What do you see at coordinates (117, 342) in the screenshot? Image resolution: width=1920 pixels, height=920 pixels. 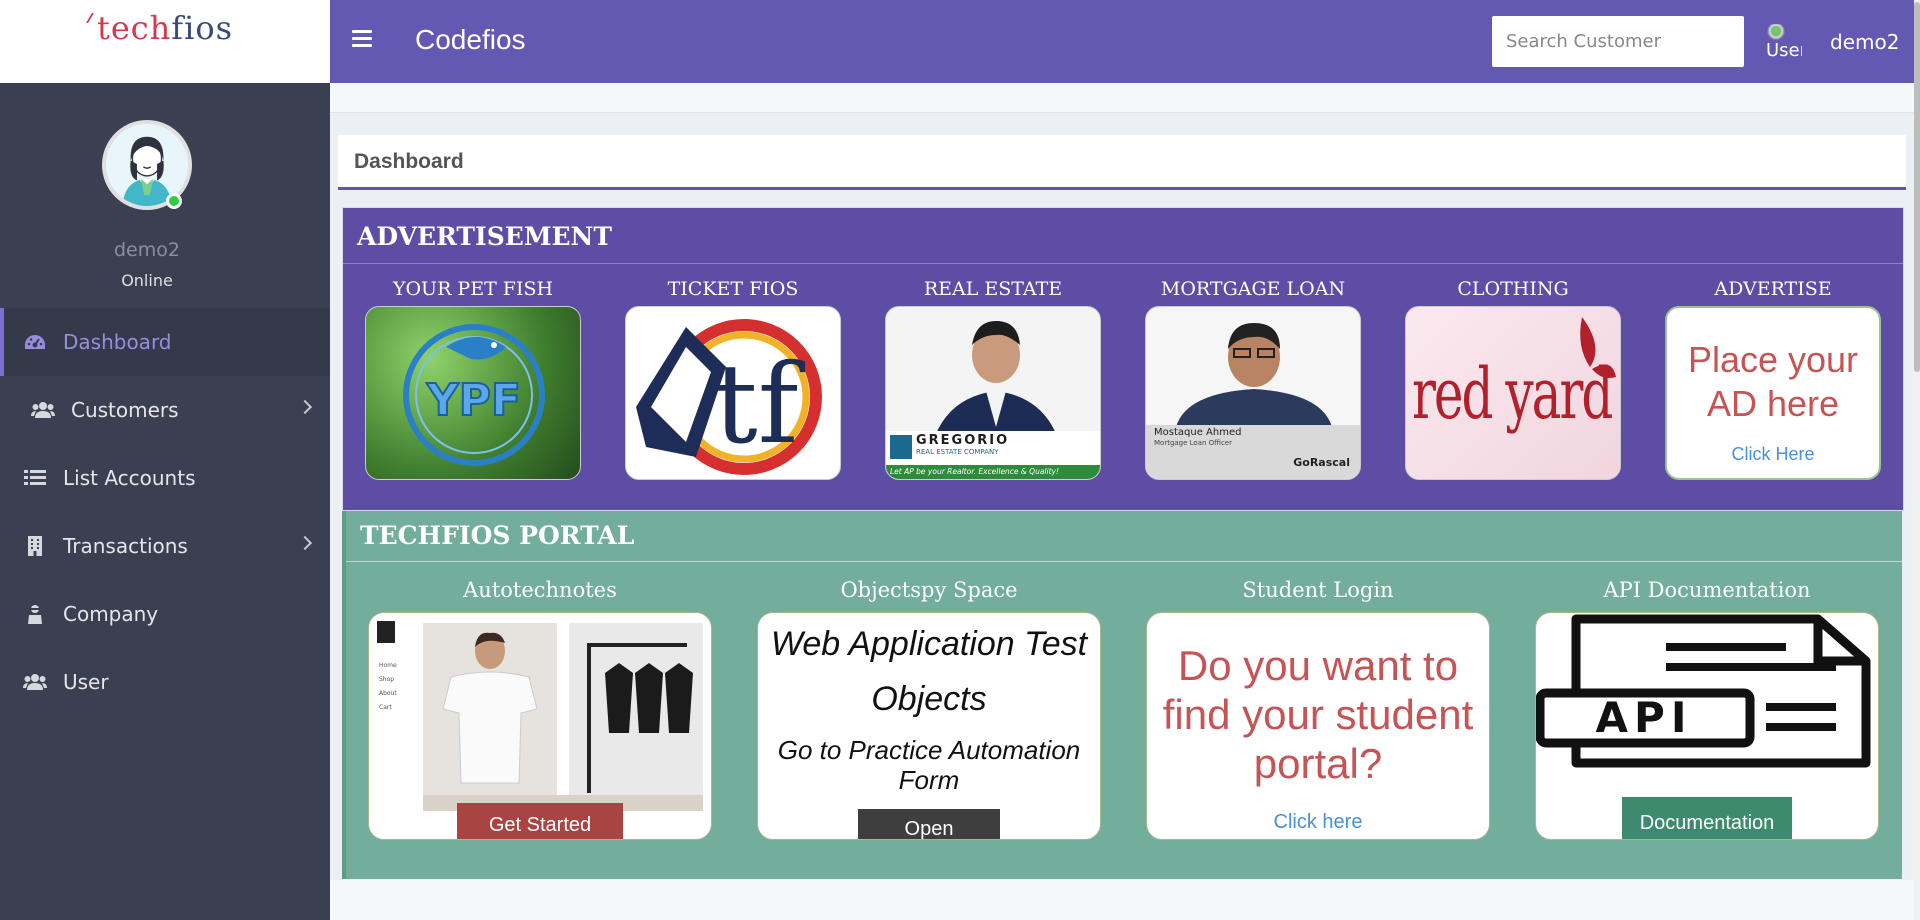 I see `sidebar-item-label: Dashboard` at bounding box center [117, 342].